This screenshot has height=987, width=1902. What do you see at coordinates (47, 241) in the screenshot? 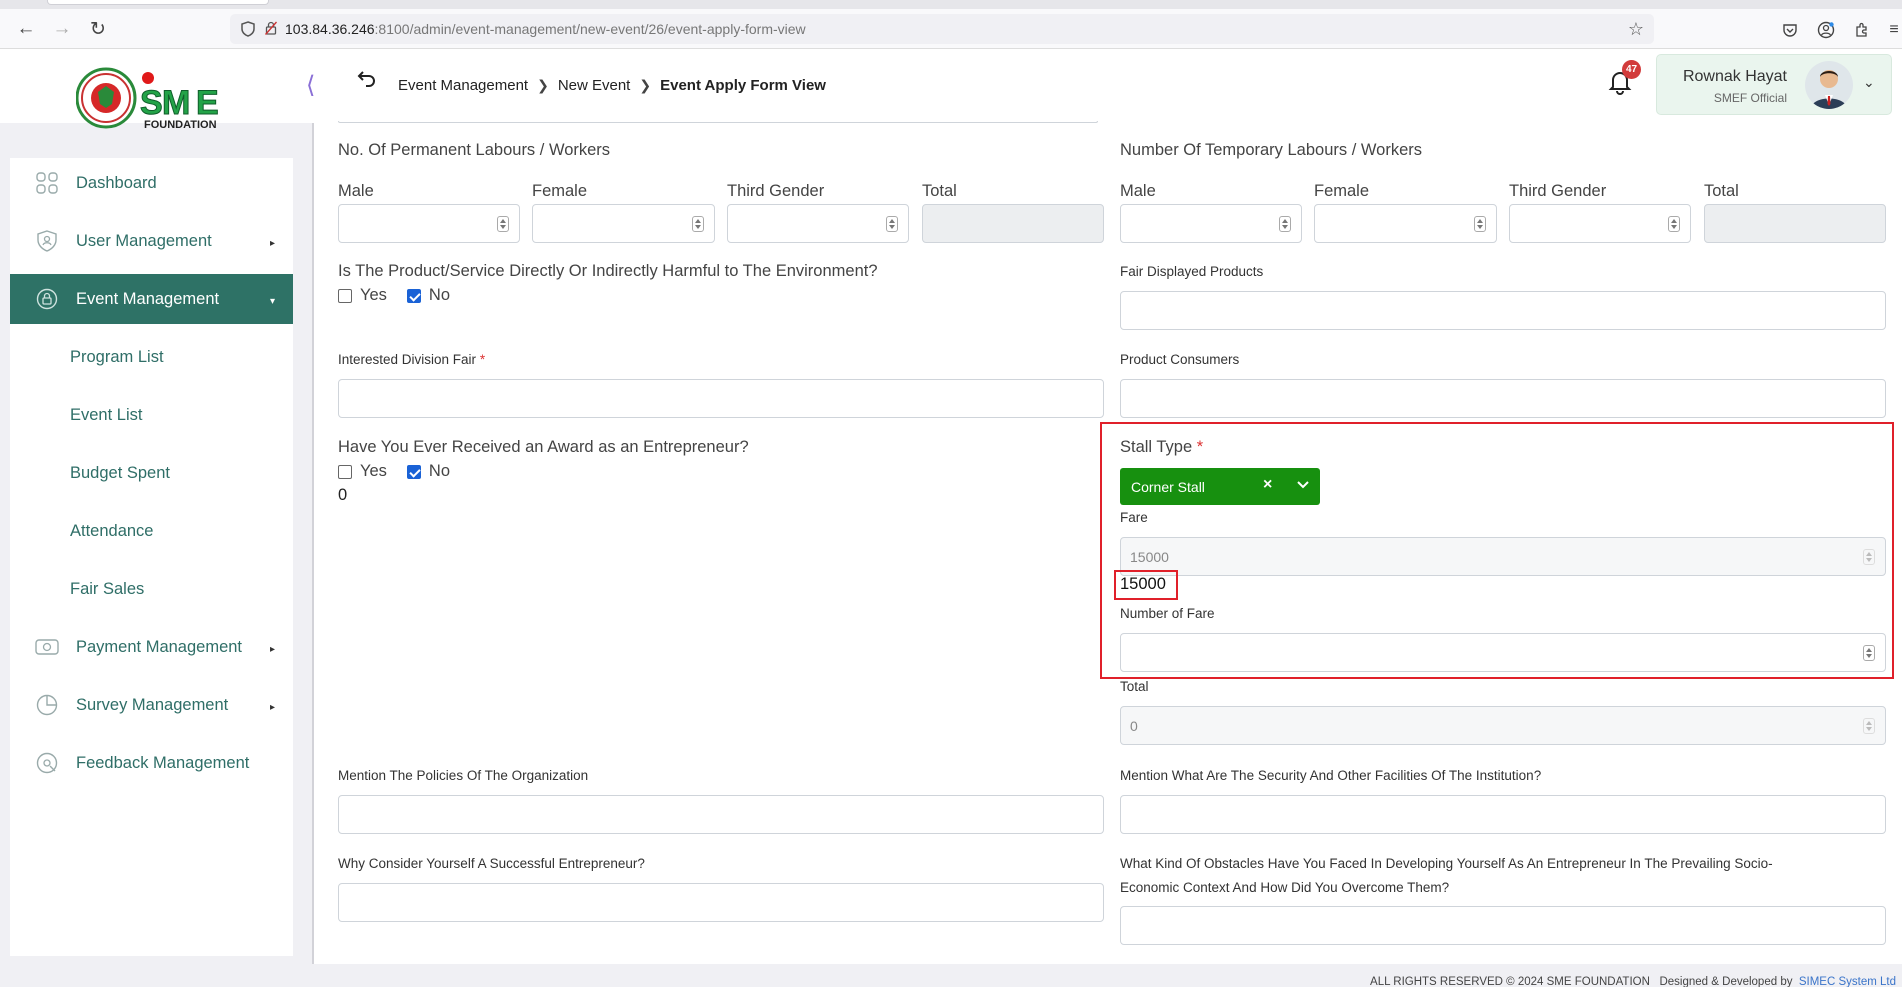
I see `shield-user-icon` at bounding box center [47, 241].